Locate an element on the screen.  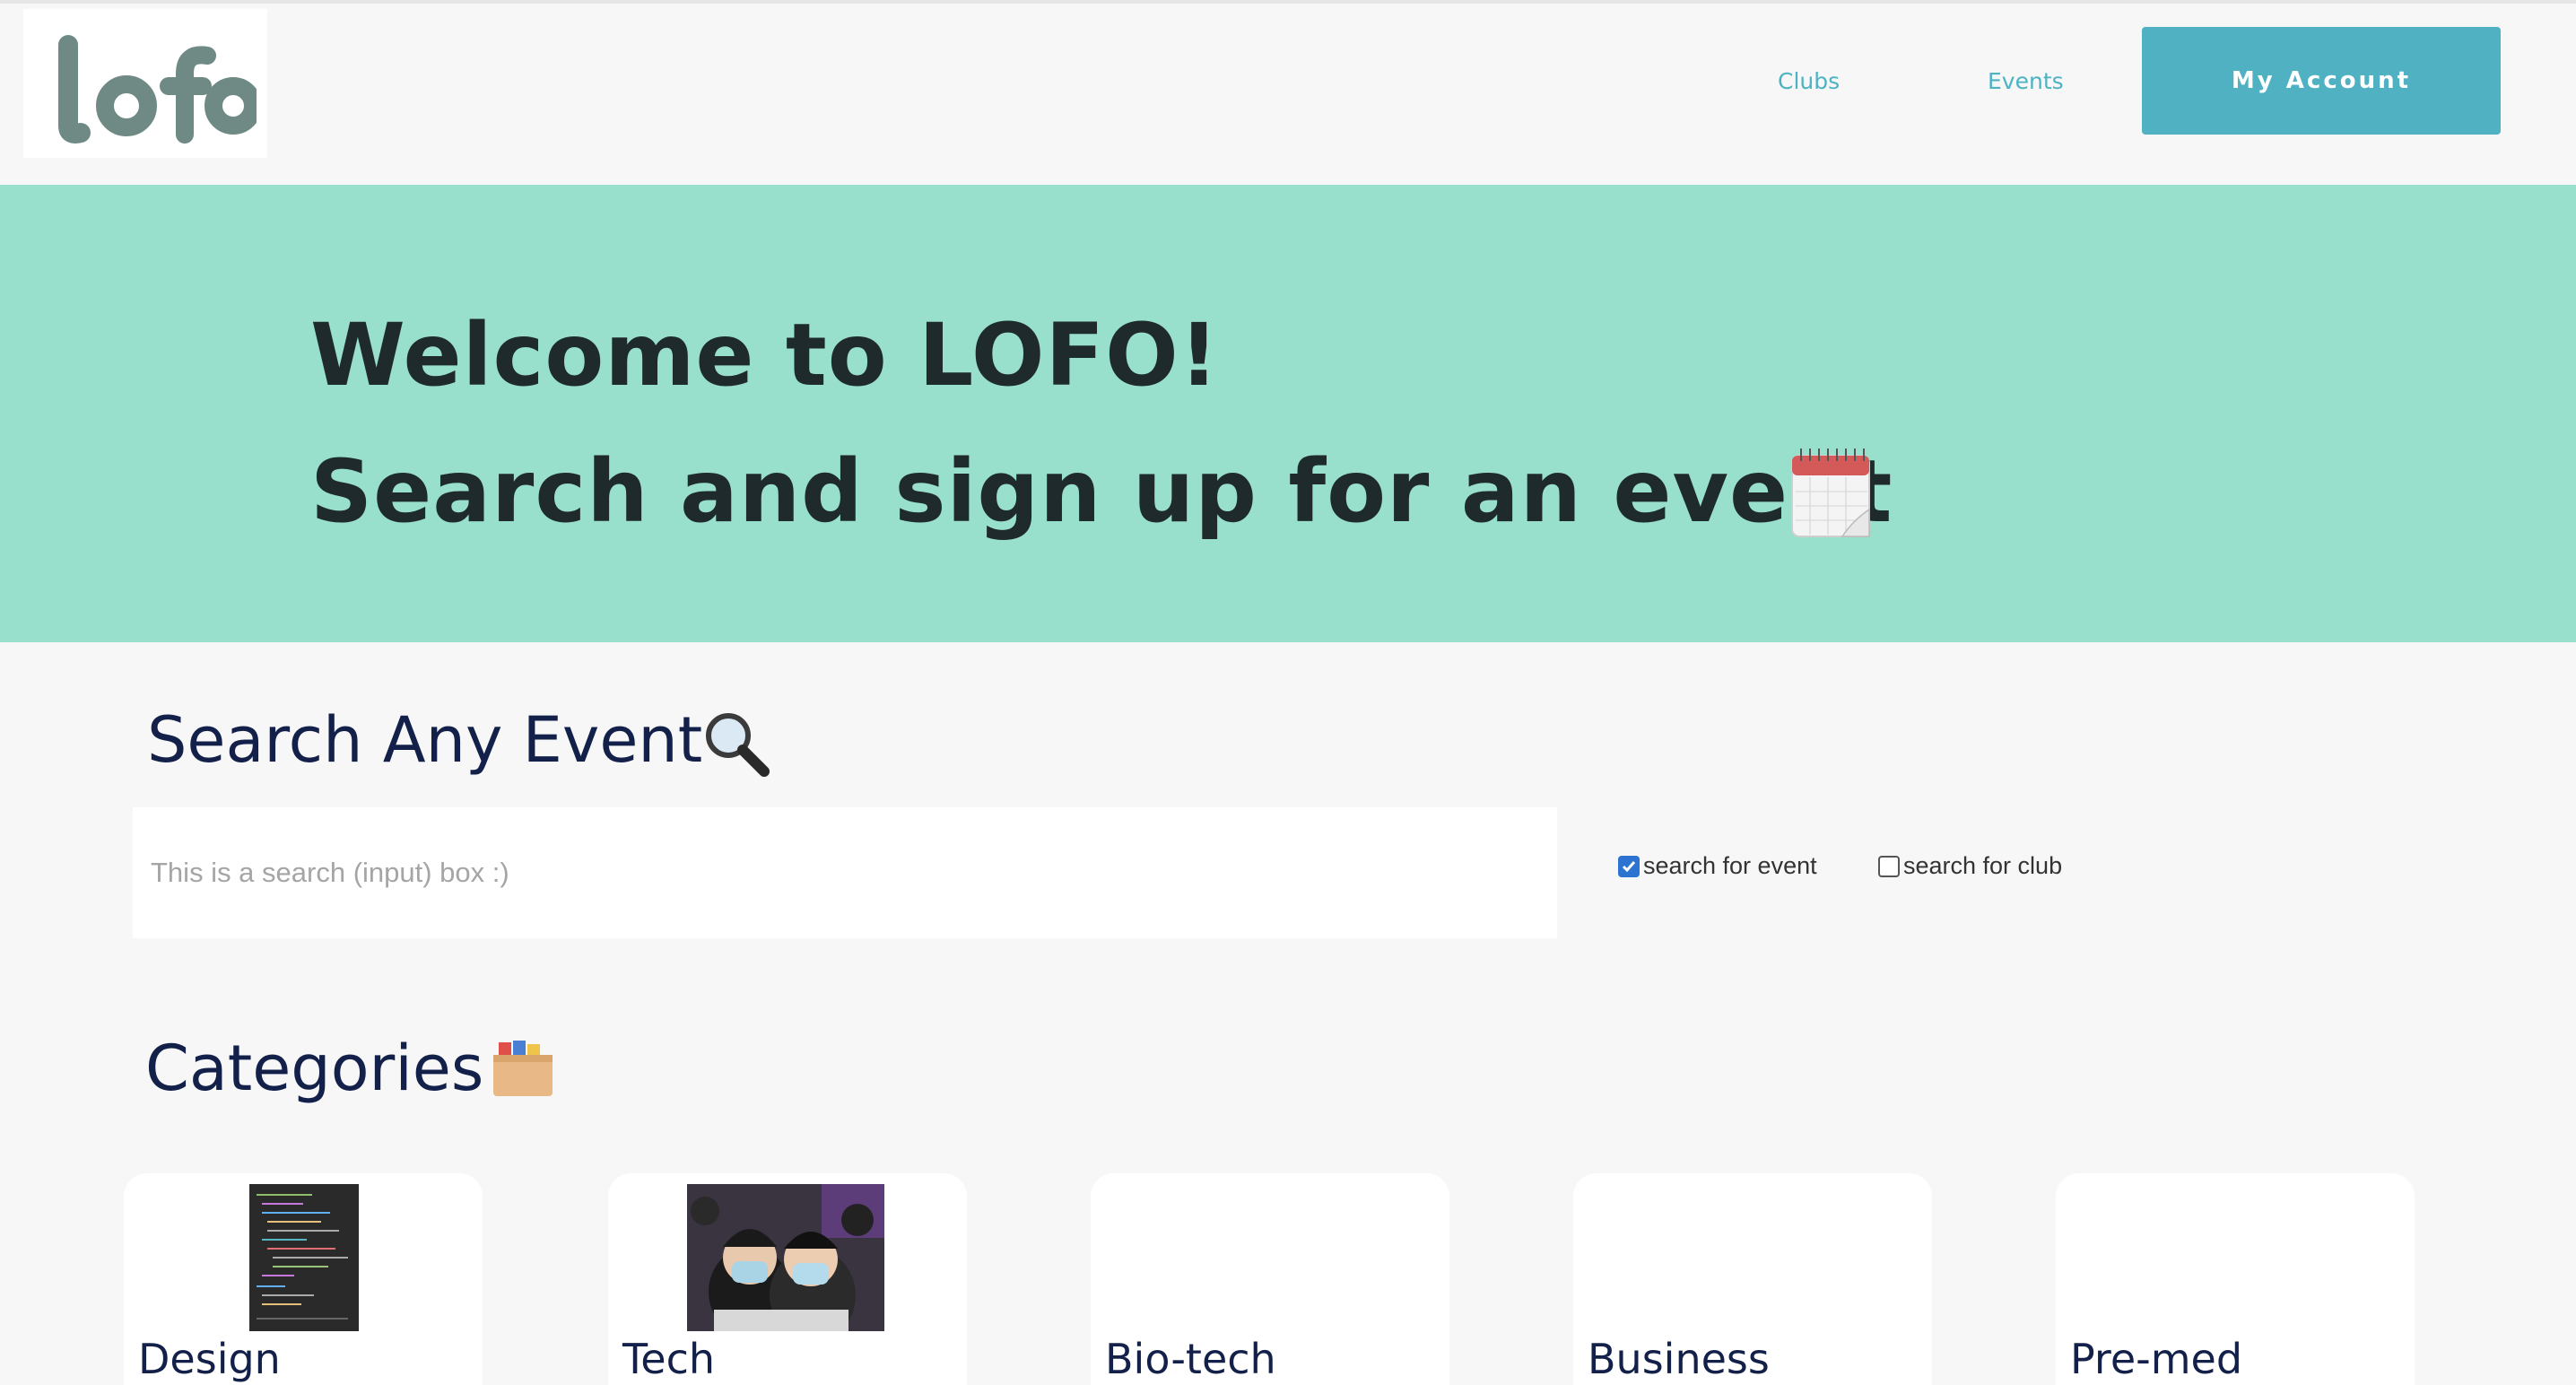
search-input is located at coordinates (845, 873).